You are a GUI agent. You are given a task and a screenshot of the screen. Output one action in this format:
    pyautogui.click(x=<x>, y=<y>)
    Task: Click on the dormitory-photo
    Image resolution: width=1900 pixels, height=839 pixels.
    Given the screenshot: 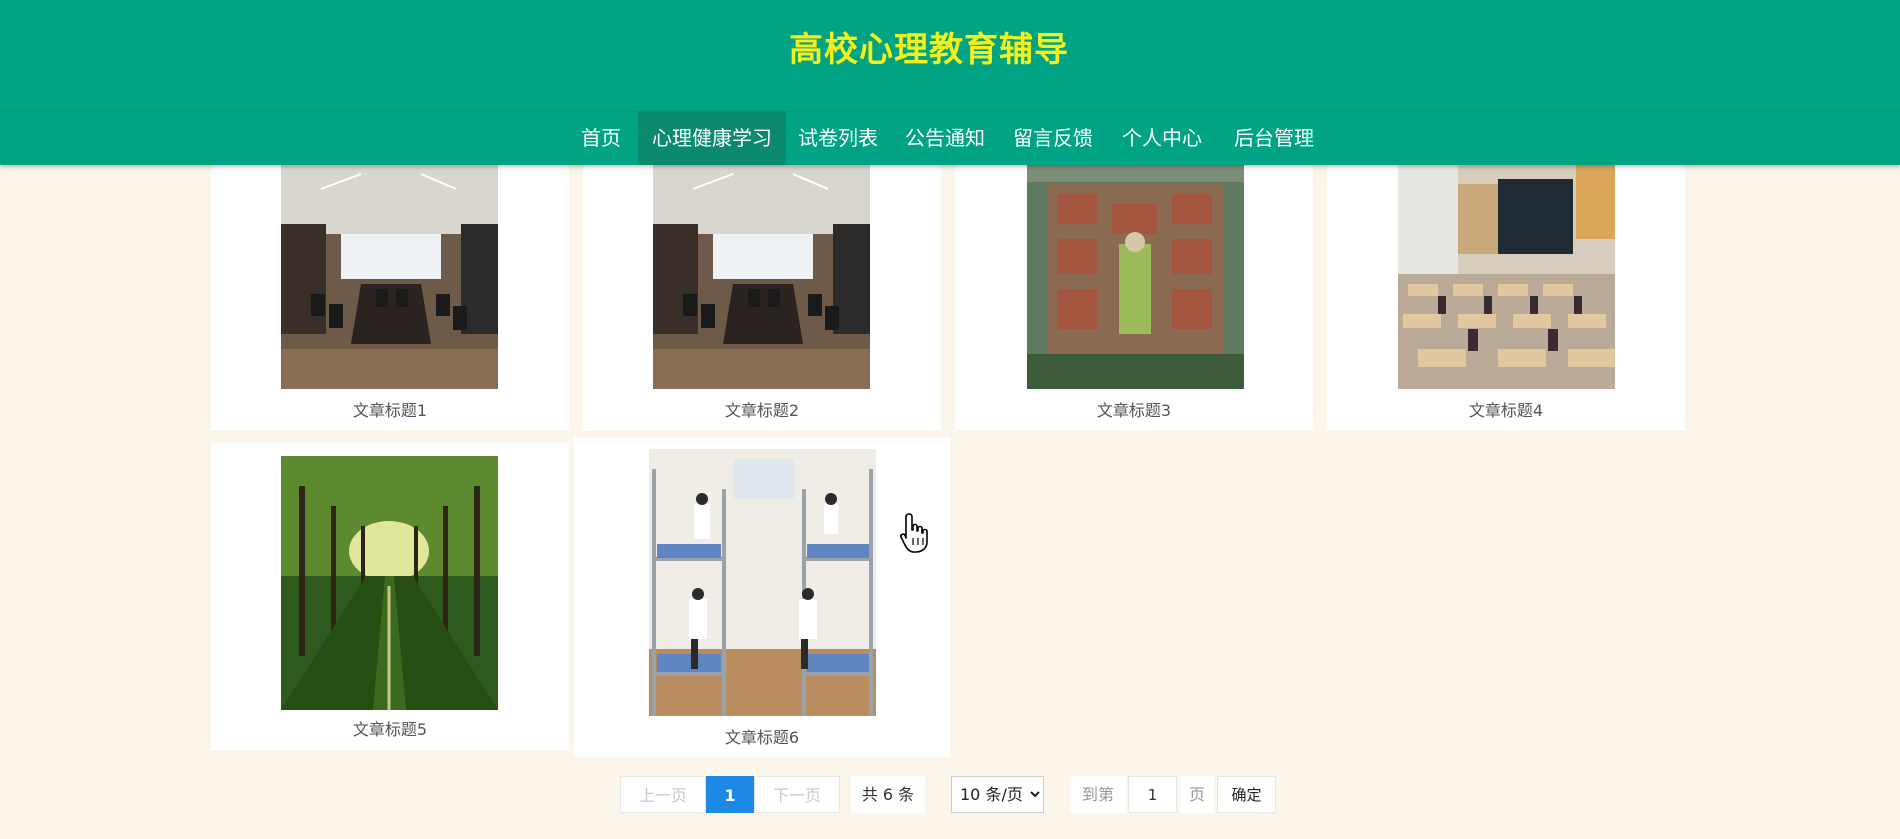 What is the action you would take?
    pyautogui.click(x=762, y=582)
    